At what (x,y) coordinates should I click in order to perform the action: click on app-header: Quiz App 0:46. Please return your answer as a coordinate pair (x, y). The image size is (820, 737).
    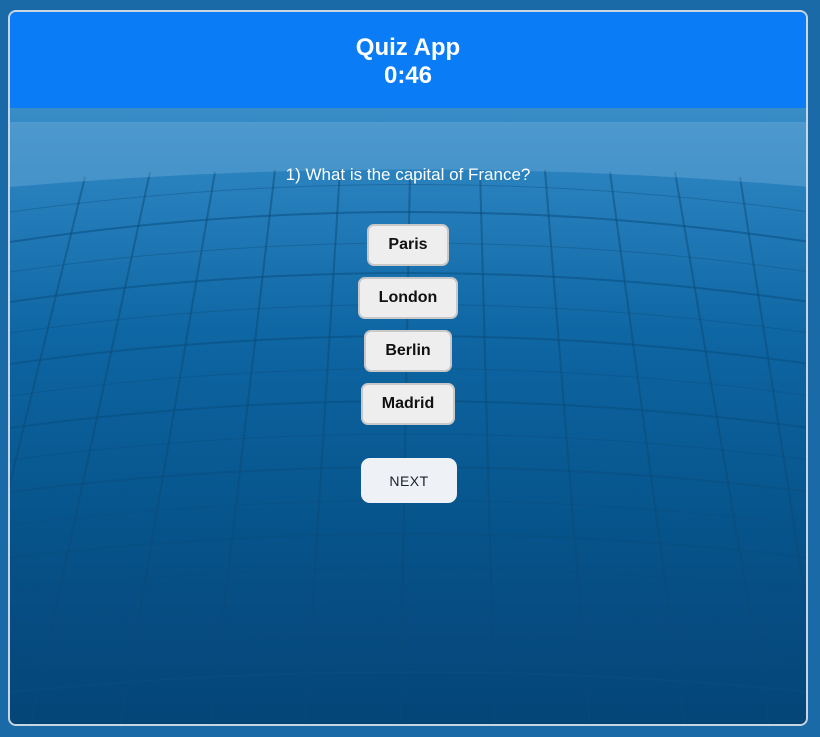
    Looking at the image, I should click on (408, 60).